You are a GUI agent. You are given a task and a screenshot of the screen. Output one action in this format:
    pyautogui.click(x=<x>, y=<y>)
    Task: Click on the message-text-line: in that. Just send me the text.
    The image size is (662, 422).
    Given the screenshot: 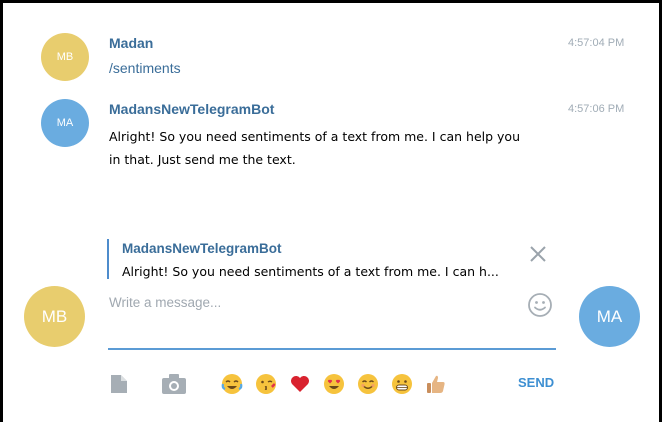 What is the action you would take?
    pyautogui.click(x=202, y=159)
    